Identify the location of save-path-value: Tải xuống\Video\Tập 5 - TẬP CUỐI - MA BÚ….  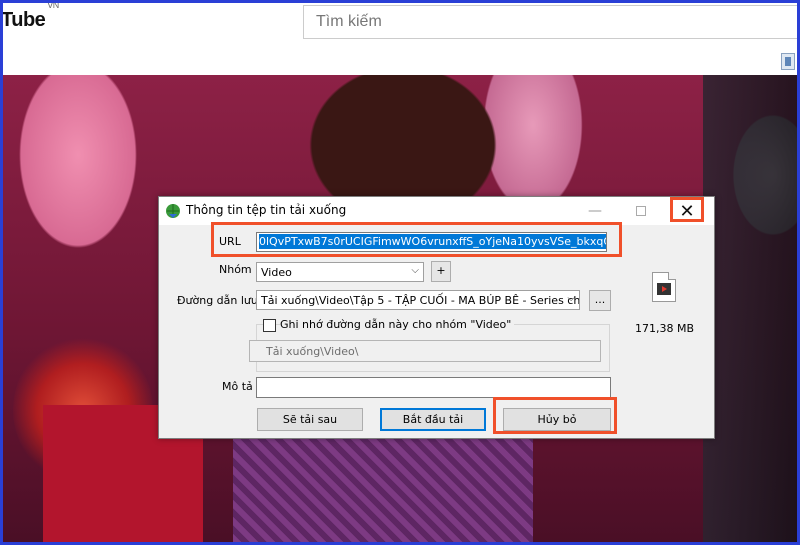
(420, 300).